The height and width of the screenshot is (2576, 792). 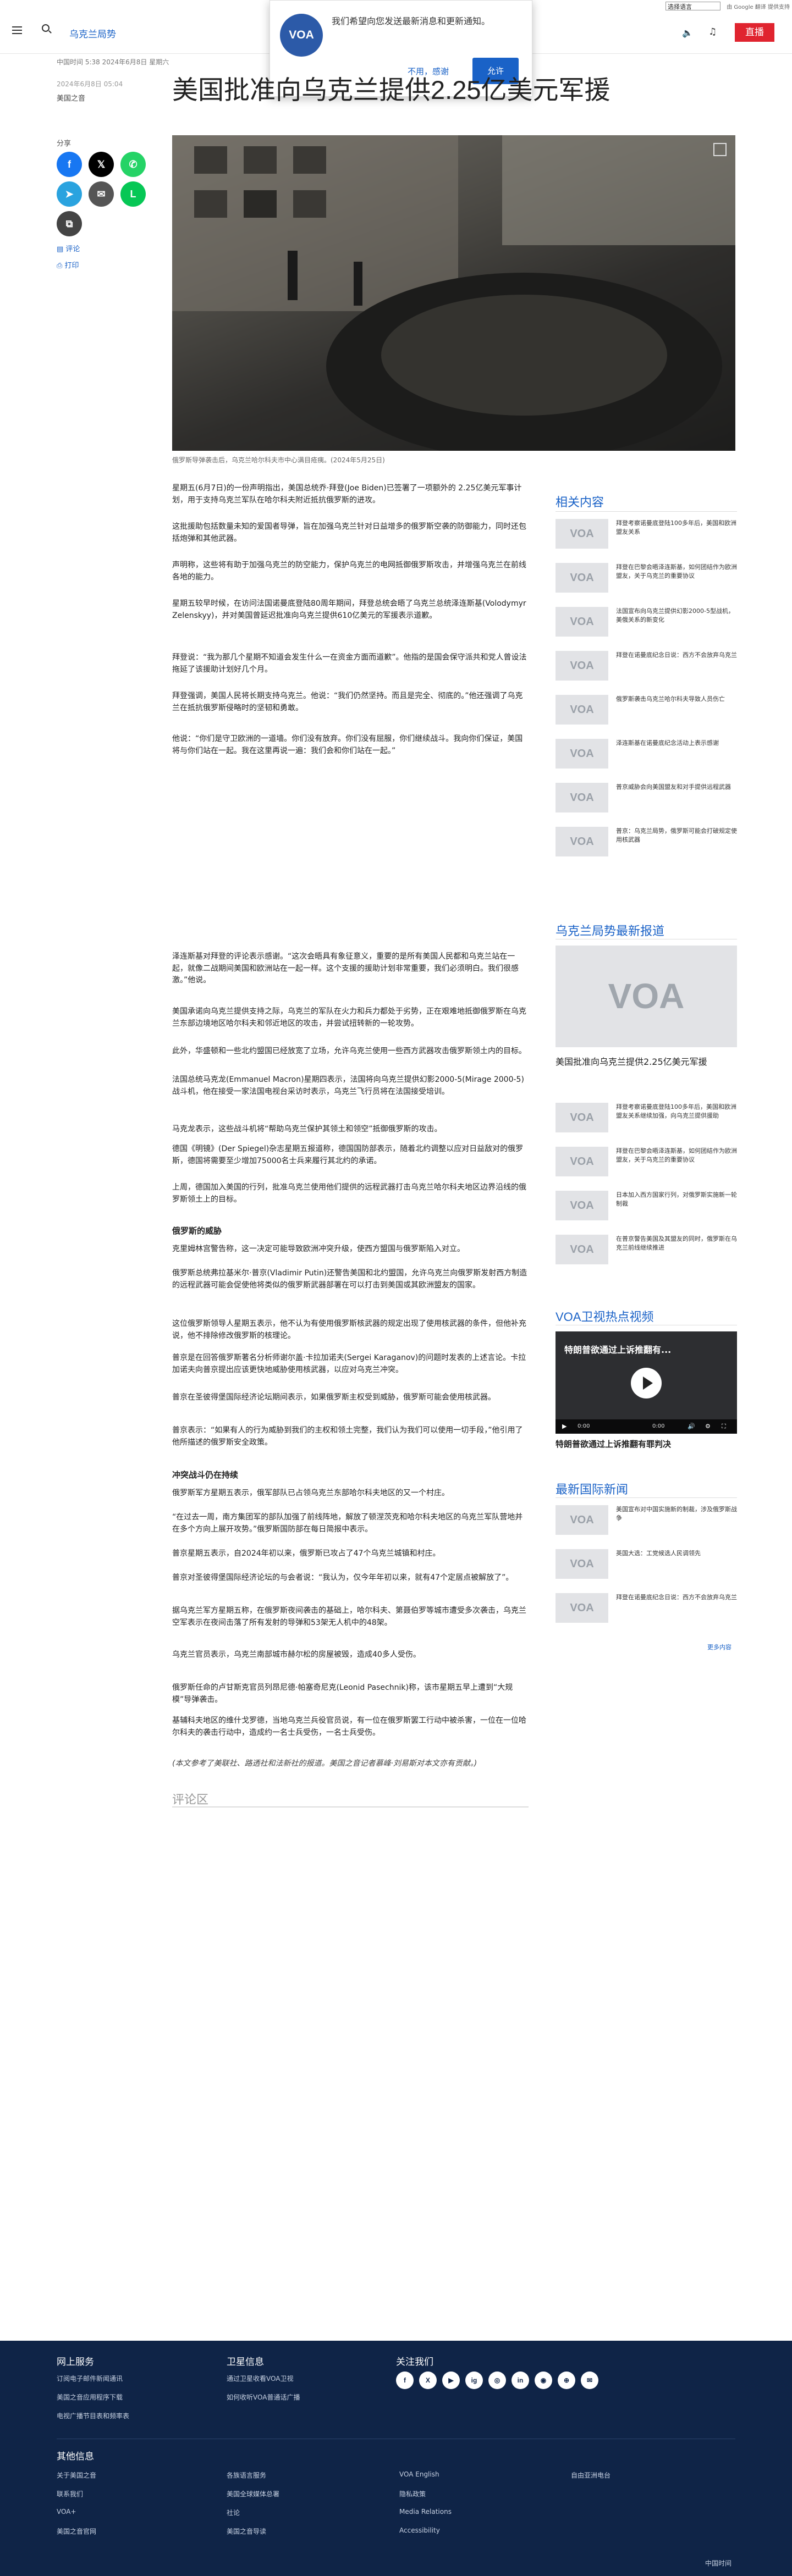 I want to click on related-item: VOA 泽连斯基在诺曼底纪念活动上表示感谢, so click(x=647, y=758).